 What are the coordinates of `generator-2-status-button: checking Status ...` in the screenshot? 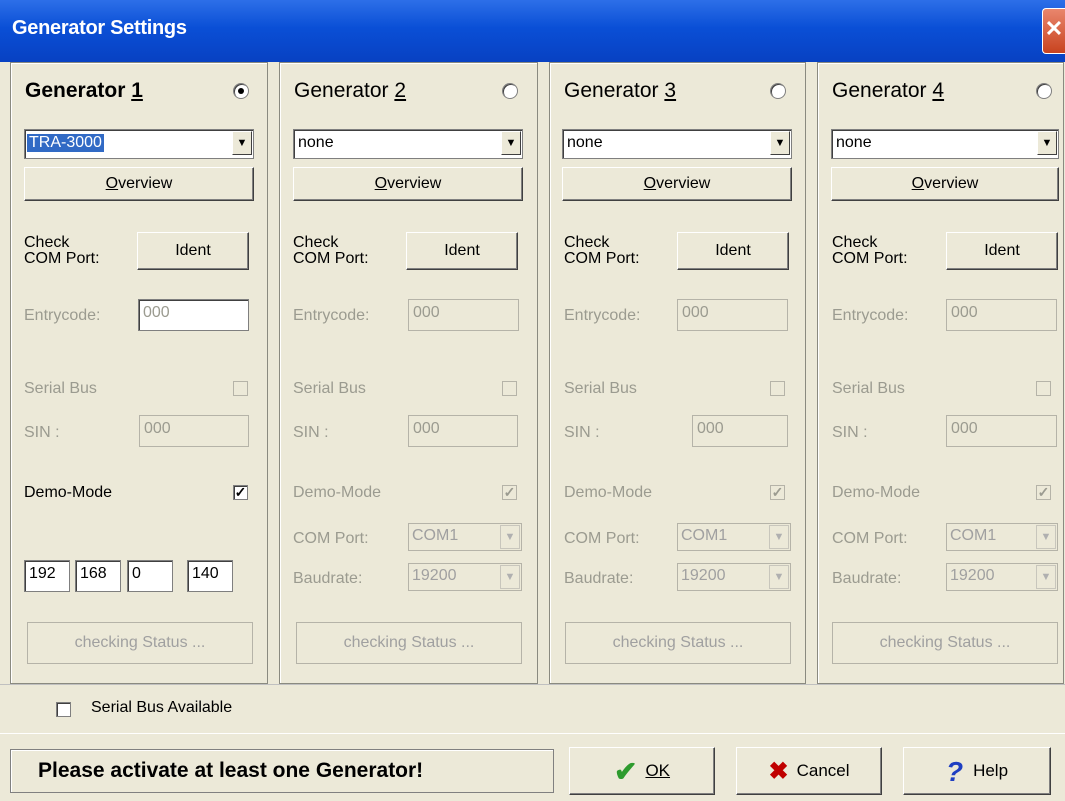 It's located at (409, 643).